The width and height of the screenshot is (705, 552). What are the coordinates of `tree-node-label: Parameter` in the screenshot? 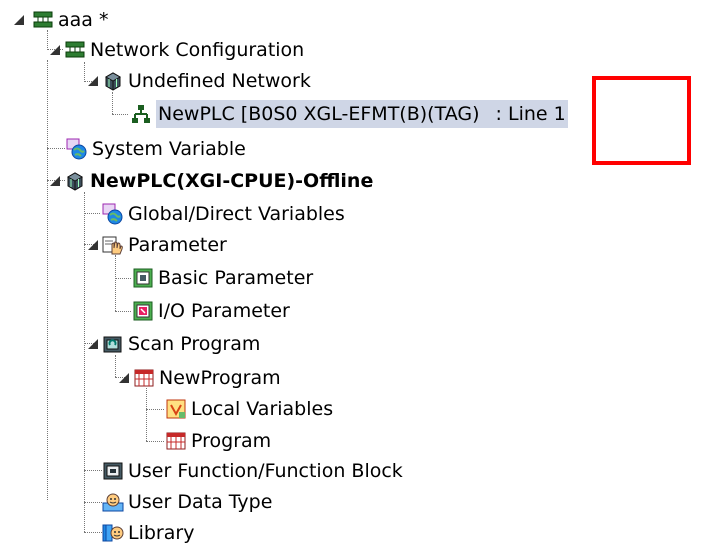 It's located at (177, 245).